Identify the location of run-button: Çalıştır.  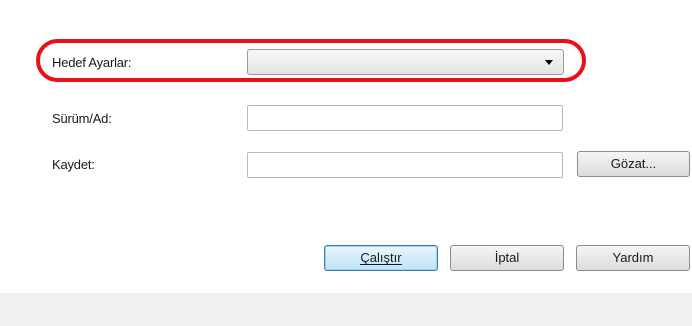
(381, 258).